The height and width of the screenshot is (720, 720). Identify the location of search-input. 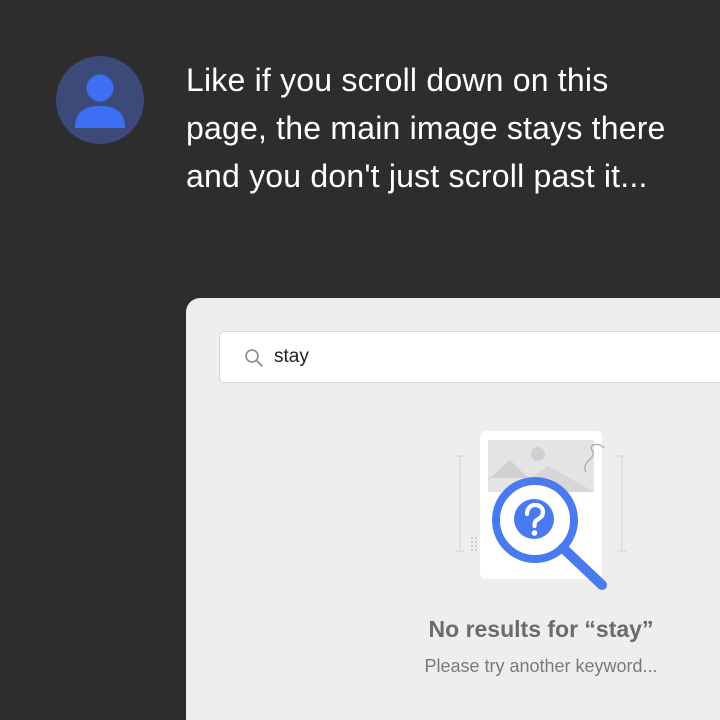
(424, 357).